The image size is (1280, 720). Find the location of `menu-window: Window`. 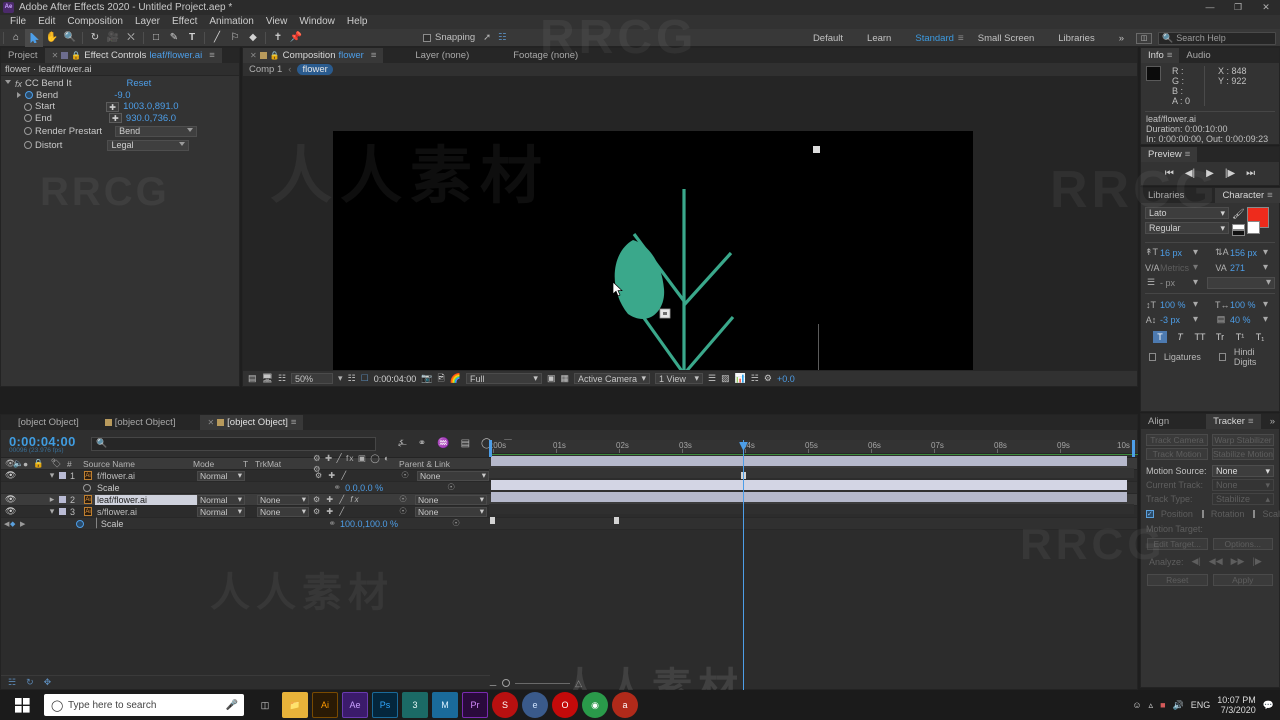

menu-window: Window is located at coordinates (317, 22).